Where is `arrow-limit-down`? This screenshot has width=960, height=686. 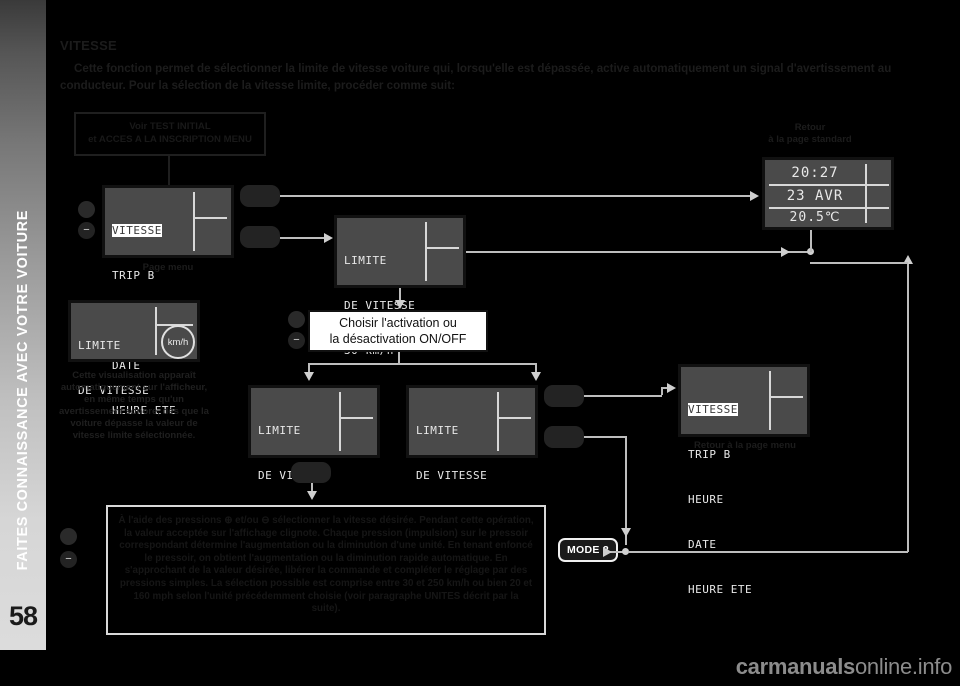 arrow-limit-down is located at coordinates (400, 304).